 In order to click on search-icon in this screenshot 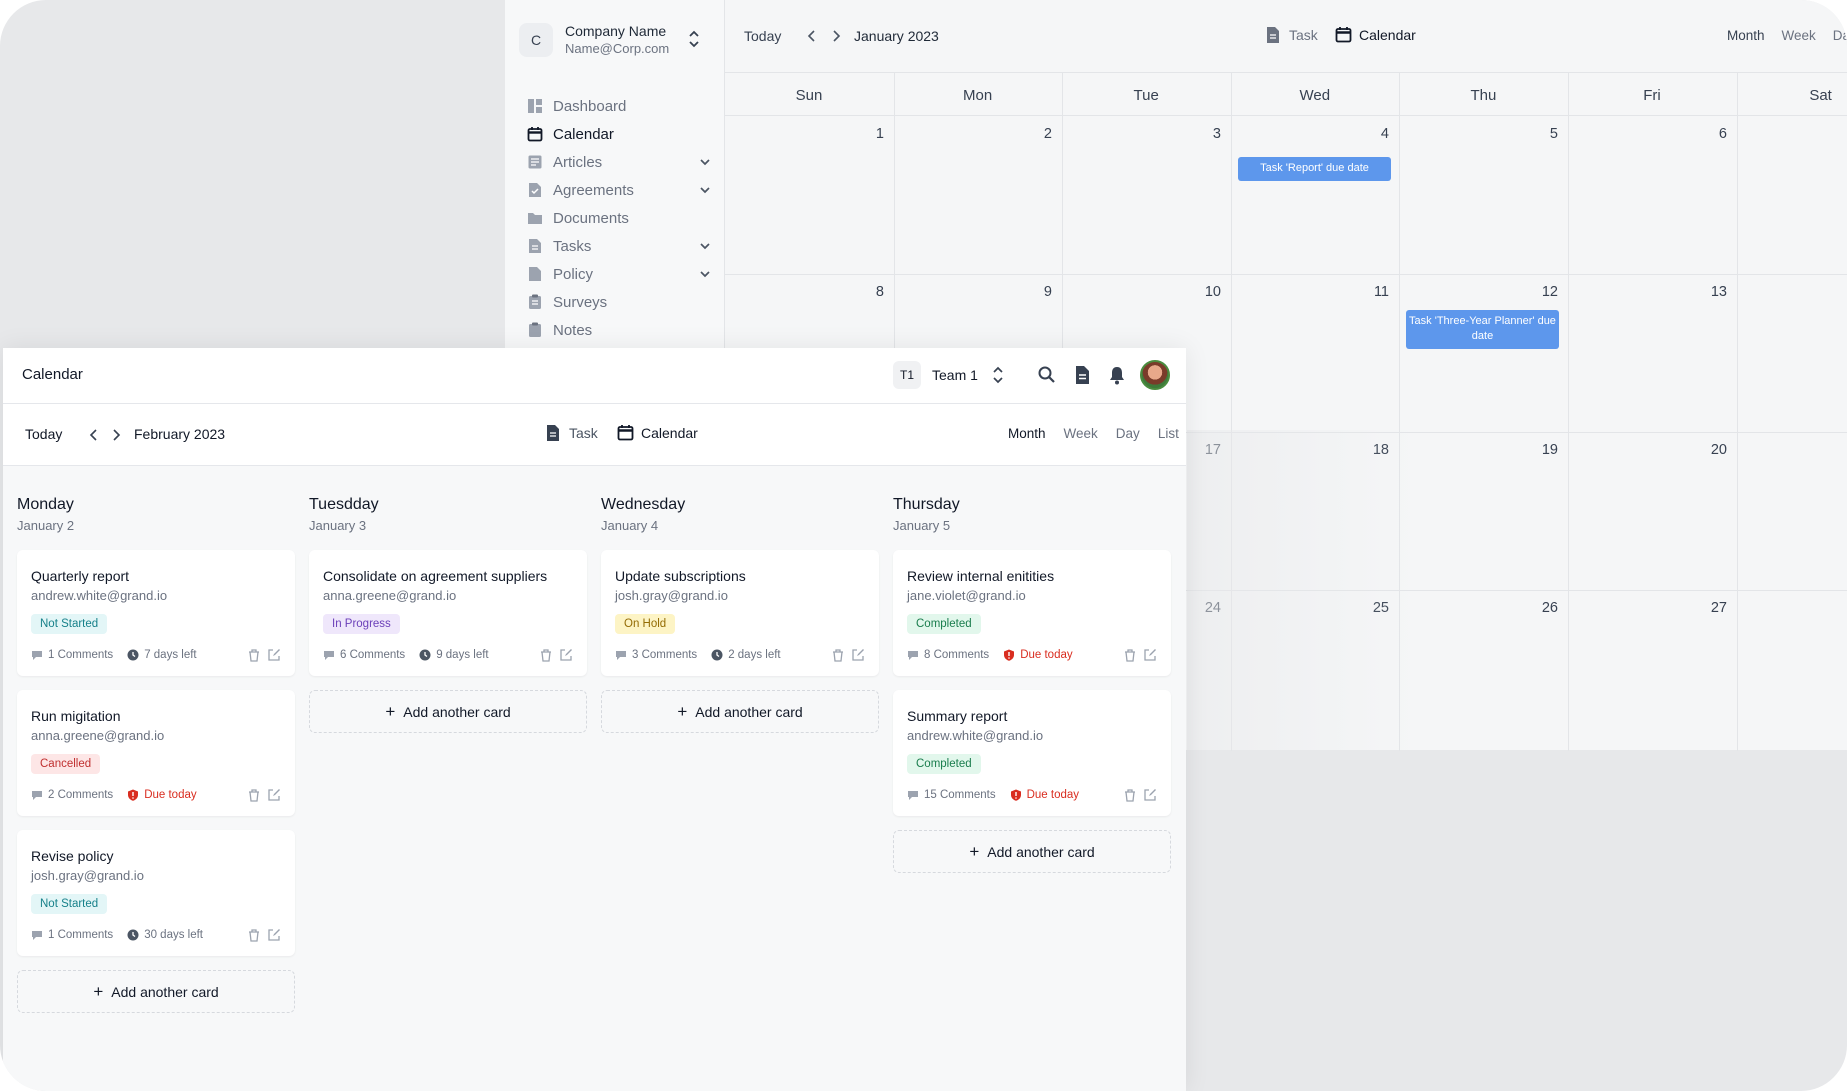, I will do `click(1047, 375)`.